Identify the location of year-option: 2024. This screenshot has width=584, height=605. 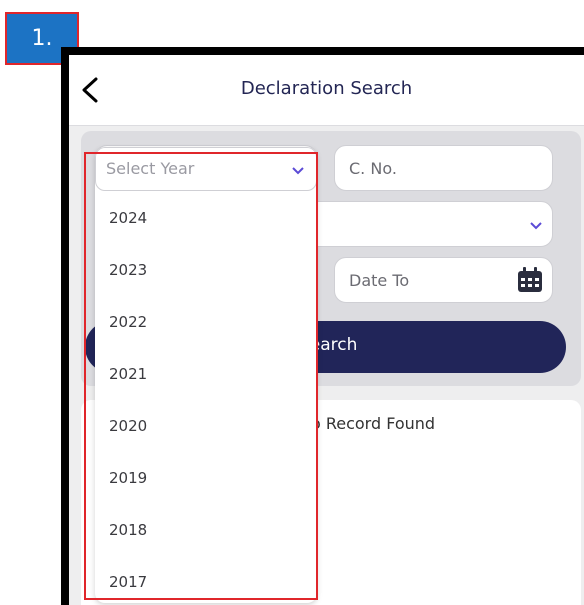
(206, 217).